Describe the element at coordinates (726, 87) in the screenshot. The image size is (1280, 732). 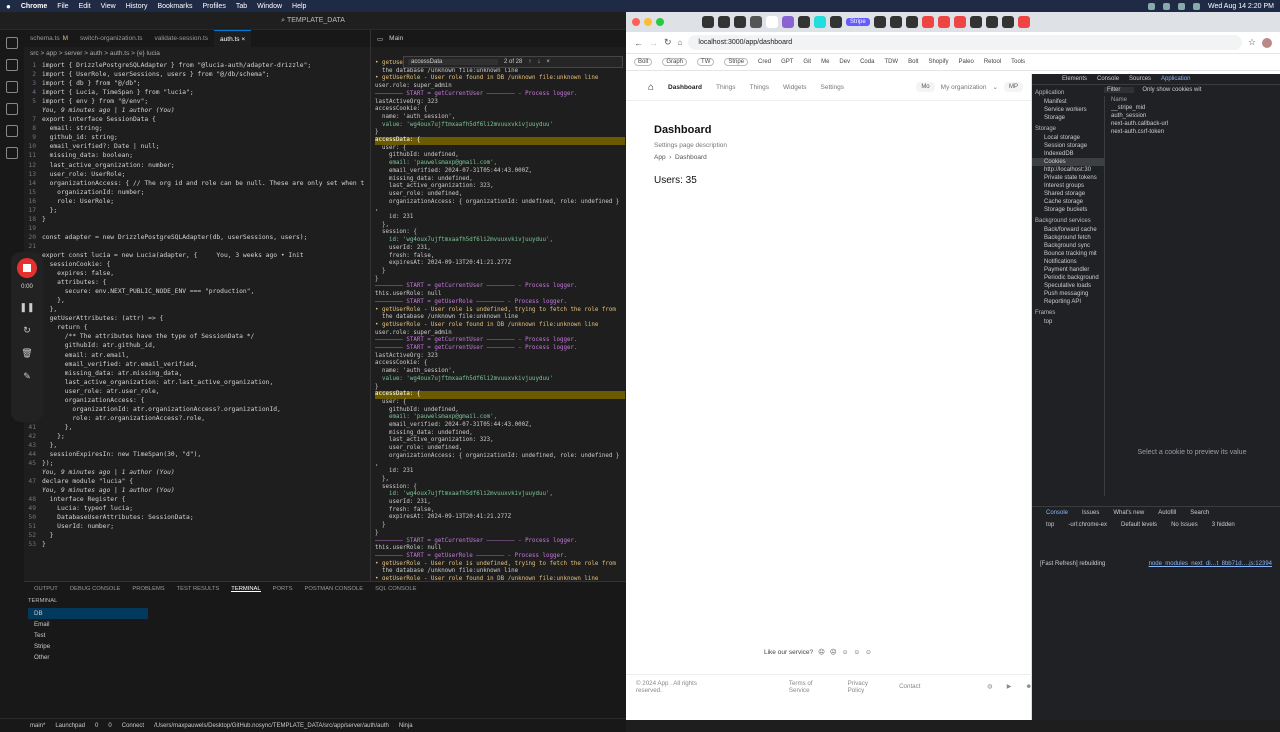
I see `nav-things: Things` at that location.